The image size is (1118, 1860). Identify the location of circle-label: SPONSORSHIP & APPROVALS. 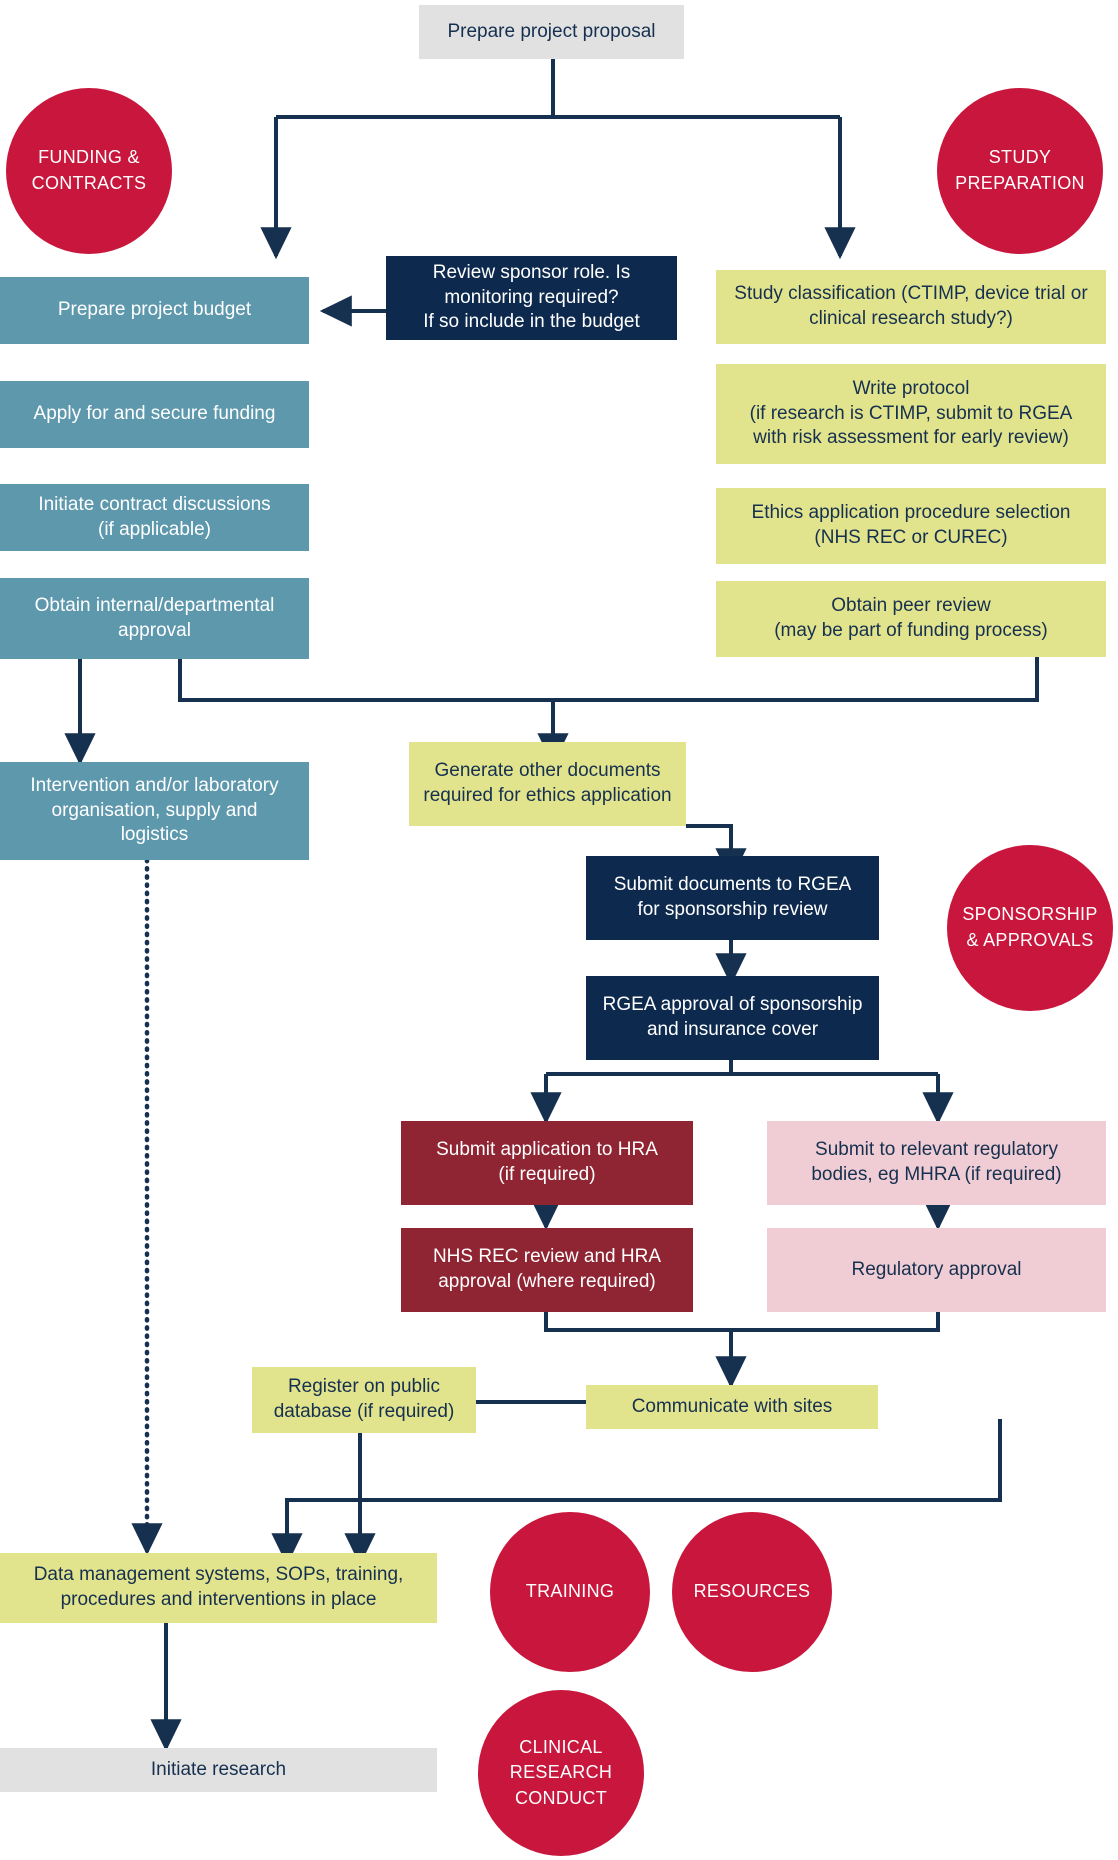
(1030, 927).